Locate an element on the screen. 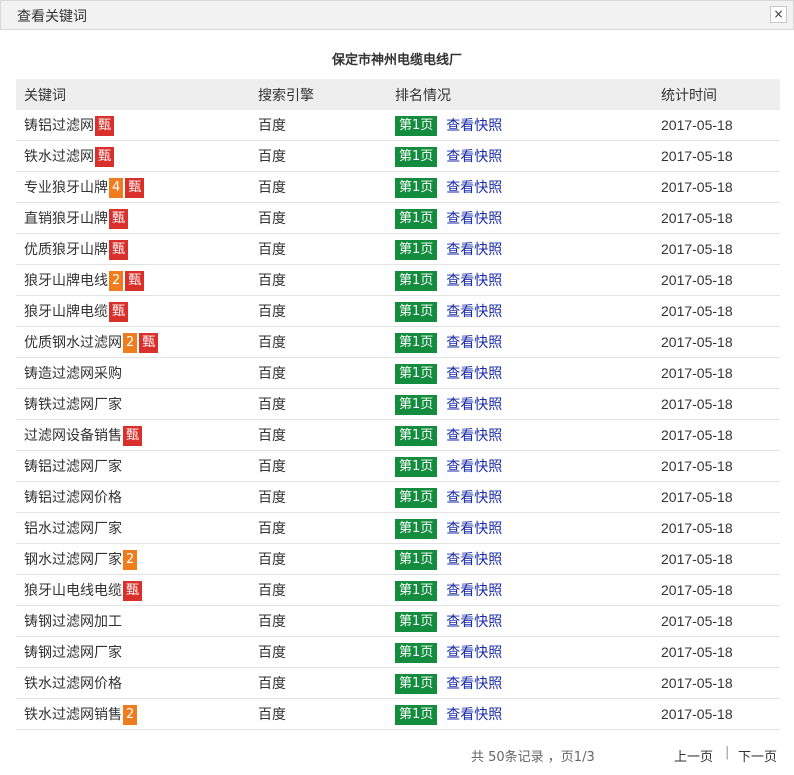  table-row: 狼牙山电线电缆甄百度 第1页 查看快照 2017-05-18 is located at coordinates (398, 590).